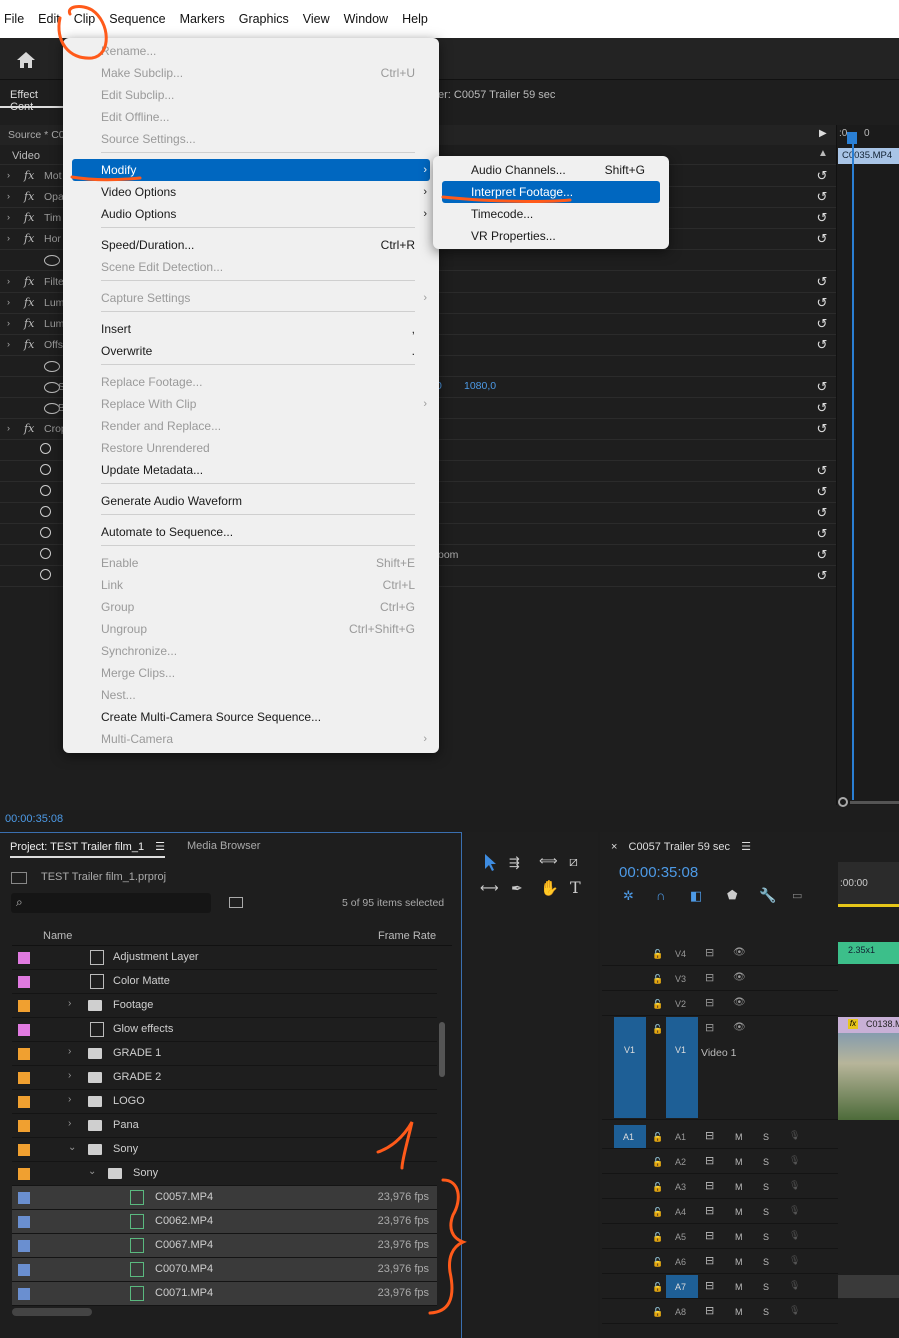 This screenshot has width=899, height=1338. I want to click on work-area-bar, so click(868, 905).